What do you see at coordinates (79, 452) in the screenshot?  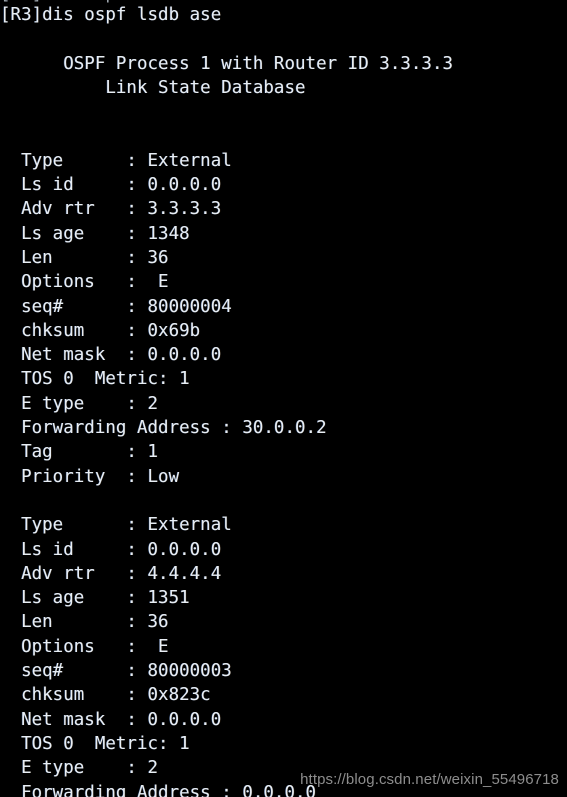 I see `terminal-line: Tag : 1` at bounding box center [79, 452].